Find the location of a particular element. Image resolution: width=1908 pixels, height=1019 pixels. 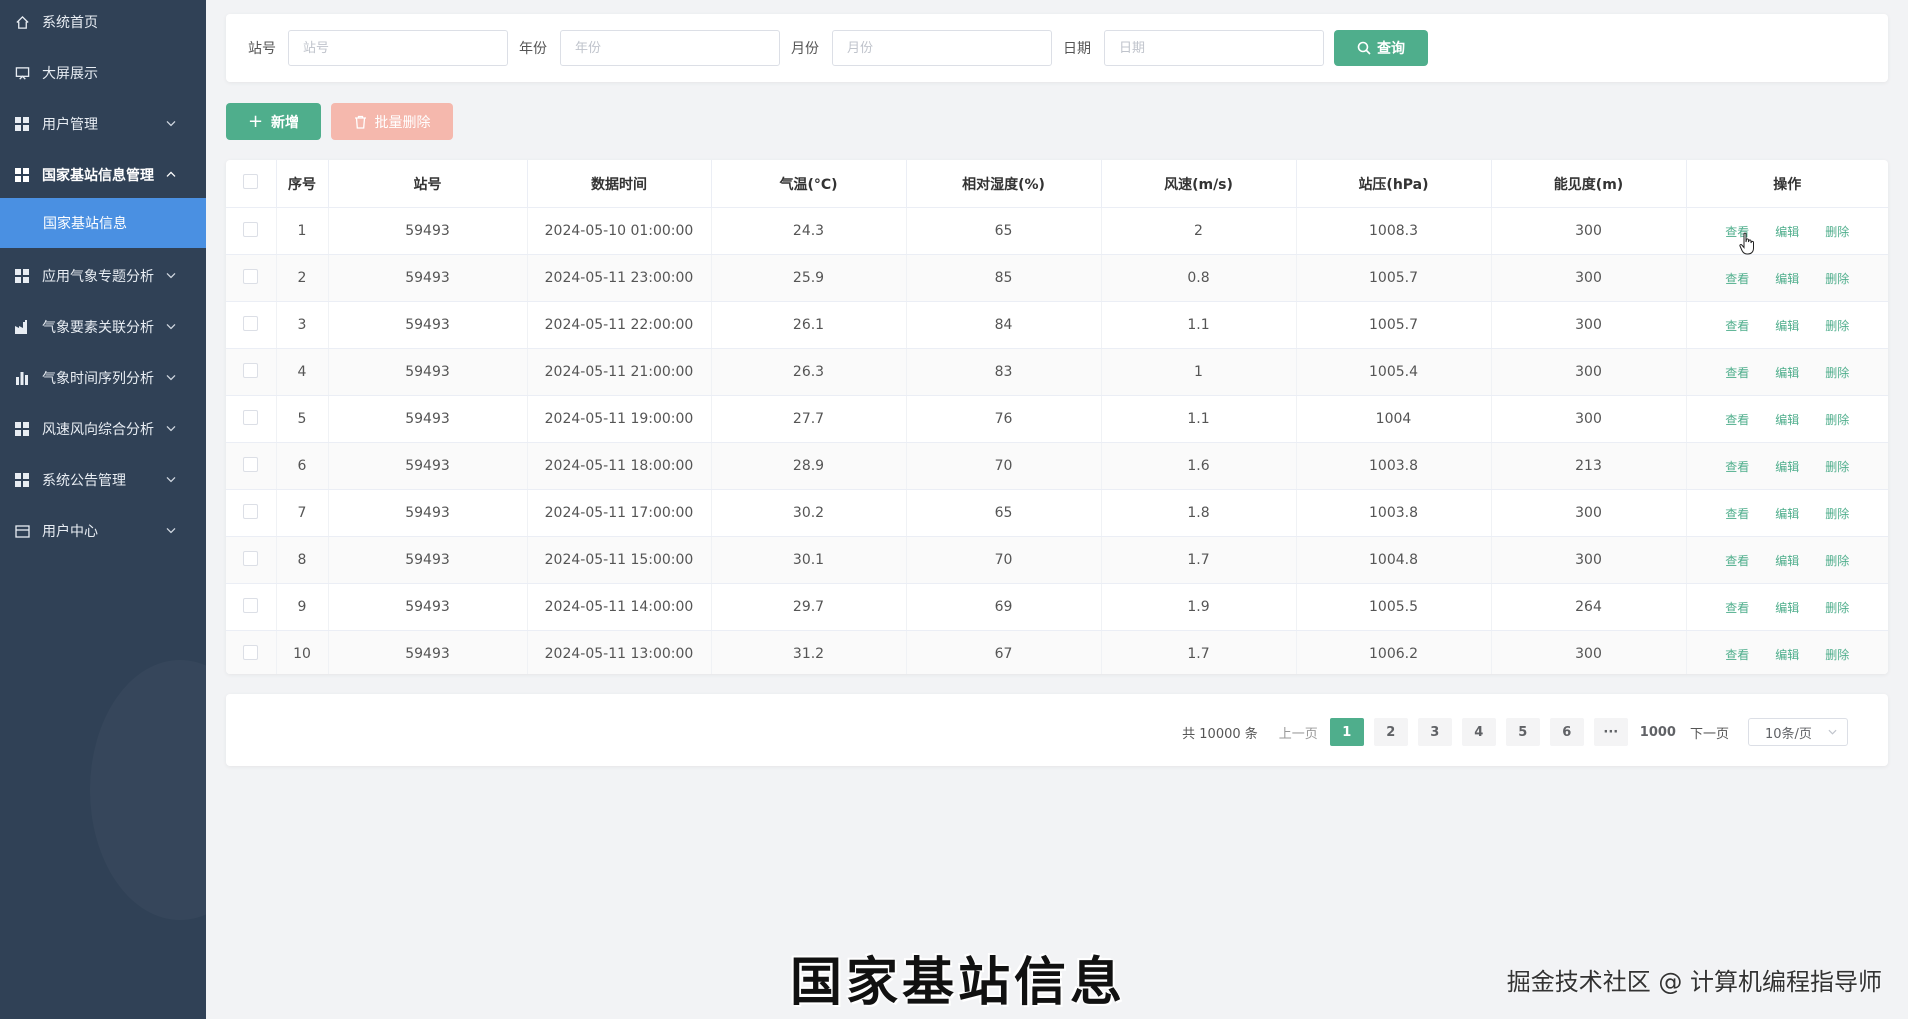

select-all-checkbox is located at coordinates (251, 181).